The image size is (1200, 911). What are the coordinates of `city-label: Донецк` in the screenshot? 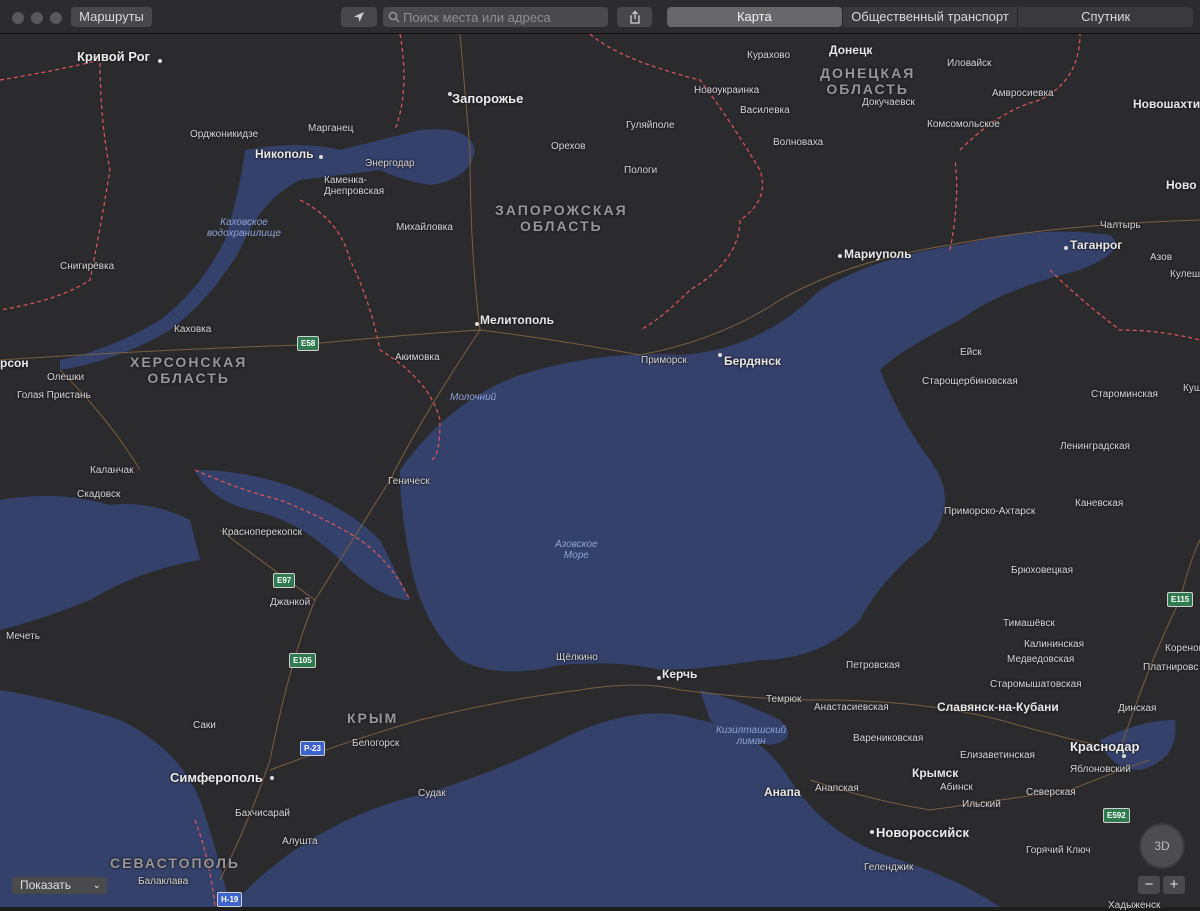 It's located at (850, 50).